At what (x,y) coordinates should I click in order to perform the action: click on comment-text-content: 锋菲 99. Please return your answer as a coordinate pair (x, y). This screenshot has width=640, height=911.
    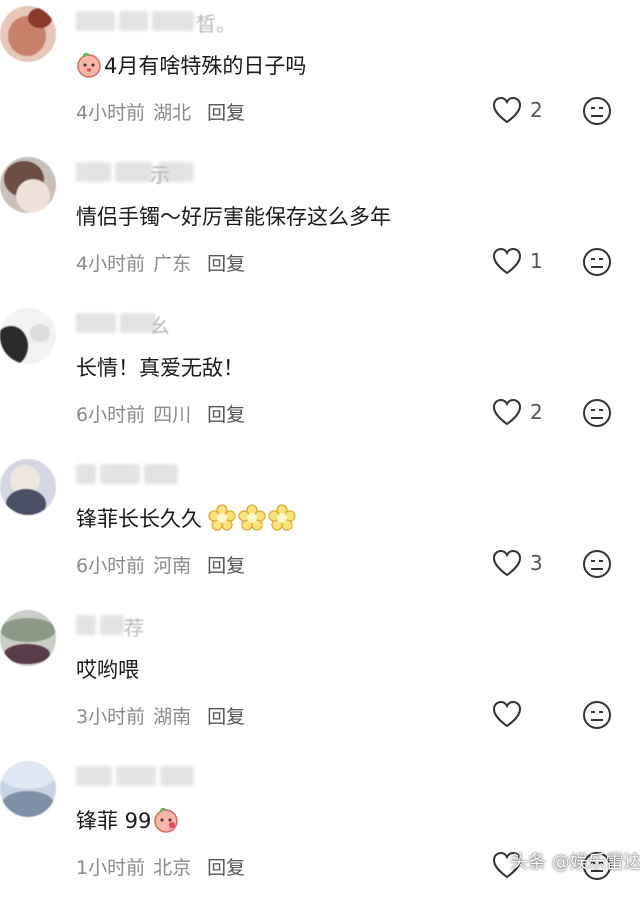
    Looking at the image, I should click on (114, 821).